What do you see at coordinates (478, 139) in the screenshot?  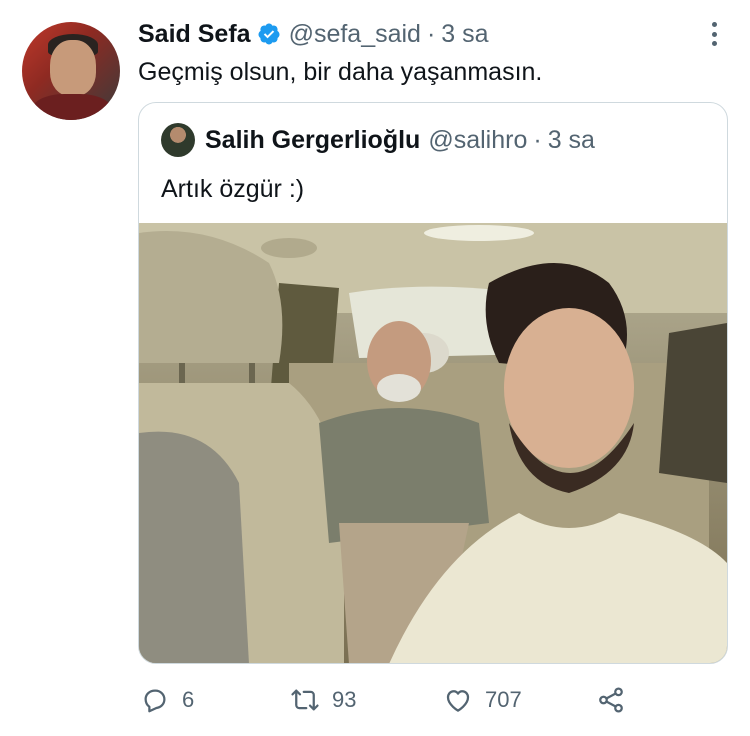 I see `quoted-author-handle: @salihro` at bounding box center [478, 139].